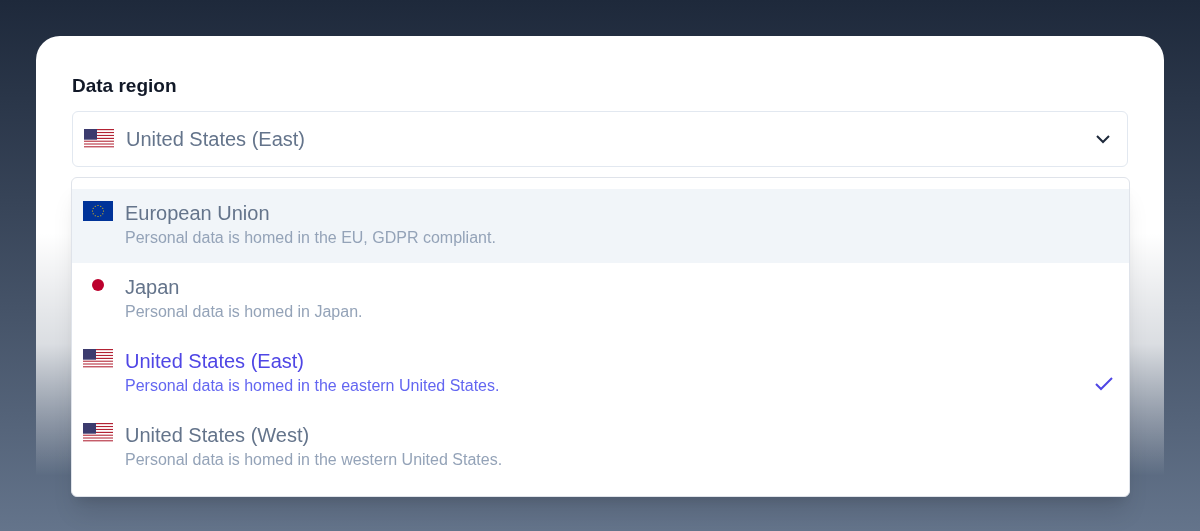 Image resolution: width=1200 pixels, height=531 pixels. Describe the element at coordinates (1103, 138) in the screenshot. I see `chevron-icon` at that location.